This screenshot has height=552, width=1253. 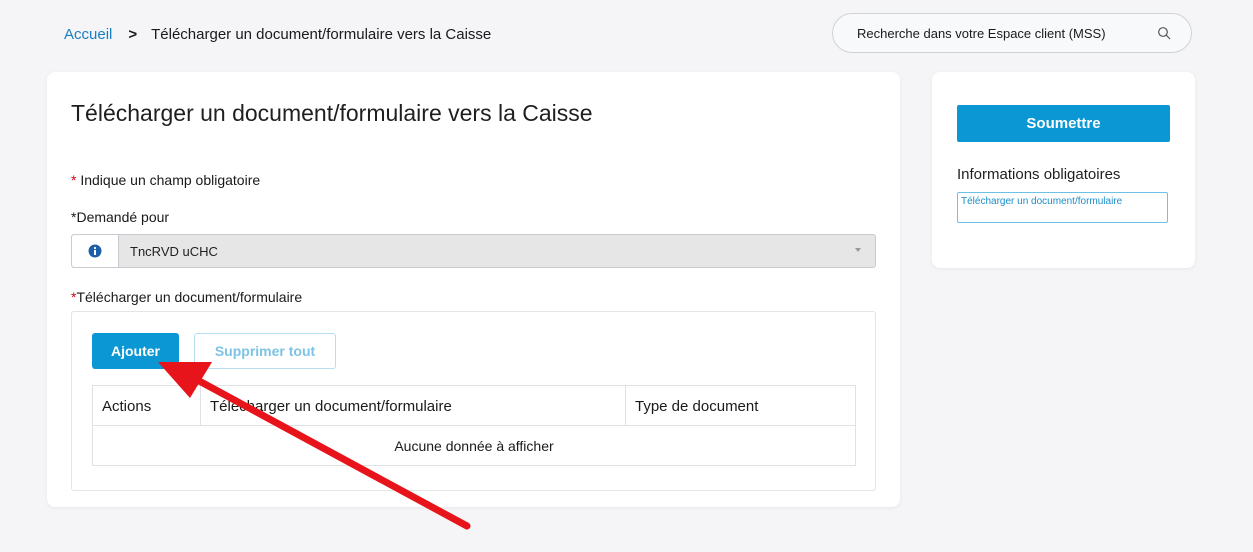 I want to click on annotation-arrow-shaft, so click(x=328, y=451).